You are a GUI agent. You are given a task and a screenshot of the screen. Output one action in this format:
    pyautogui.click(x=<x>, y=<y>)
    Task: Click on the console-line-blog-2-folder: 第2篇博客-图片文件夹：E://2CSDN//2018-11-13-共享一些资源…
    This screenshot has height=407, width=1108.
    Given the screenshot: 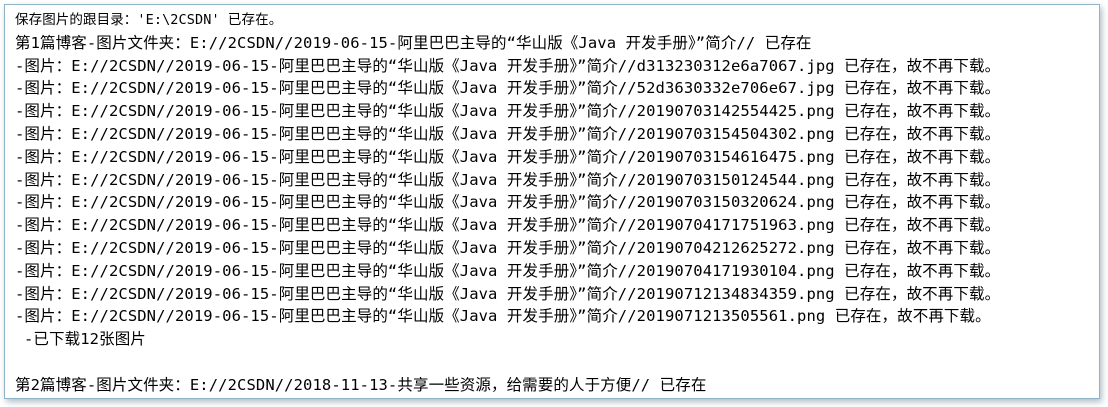 What is the action you would take?
    pyautogui.click(x=361, y=384)
    